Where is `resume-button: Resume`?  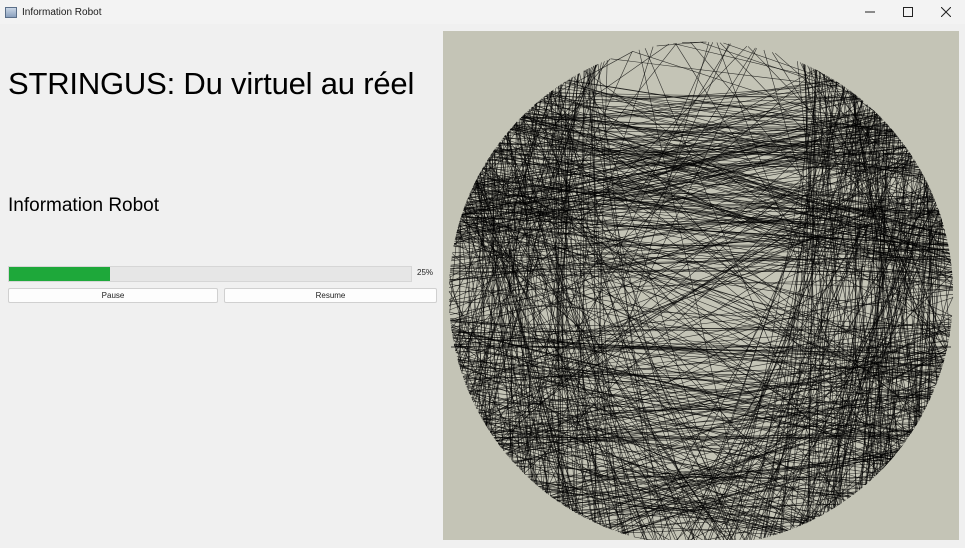
resume-button: Resume is located at coordinates (330, 295).